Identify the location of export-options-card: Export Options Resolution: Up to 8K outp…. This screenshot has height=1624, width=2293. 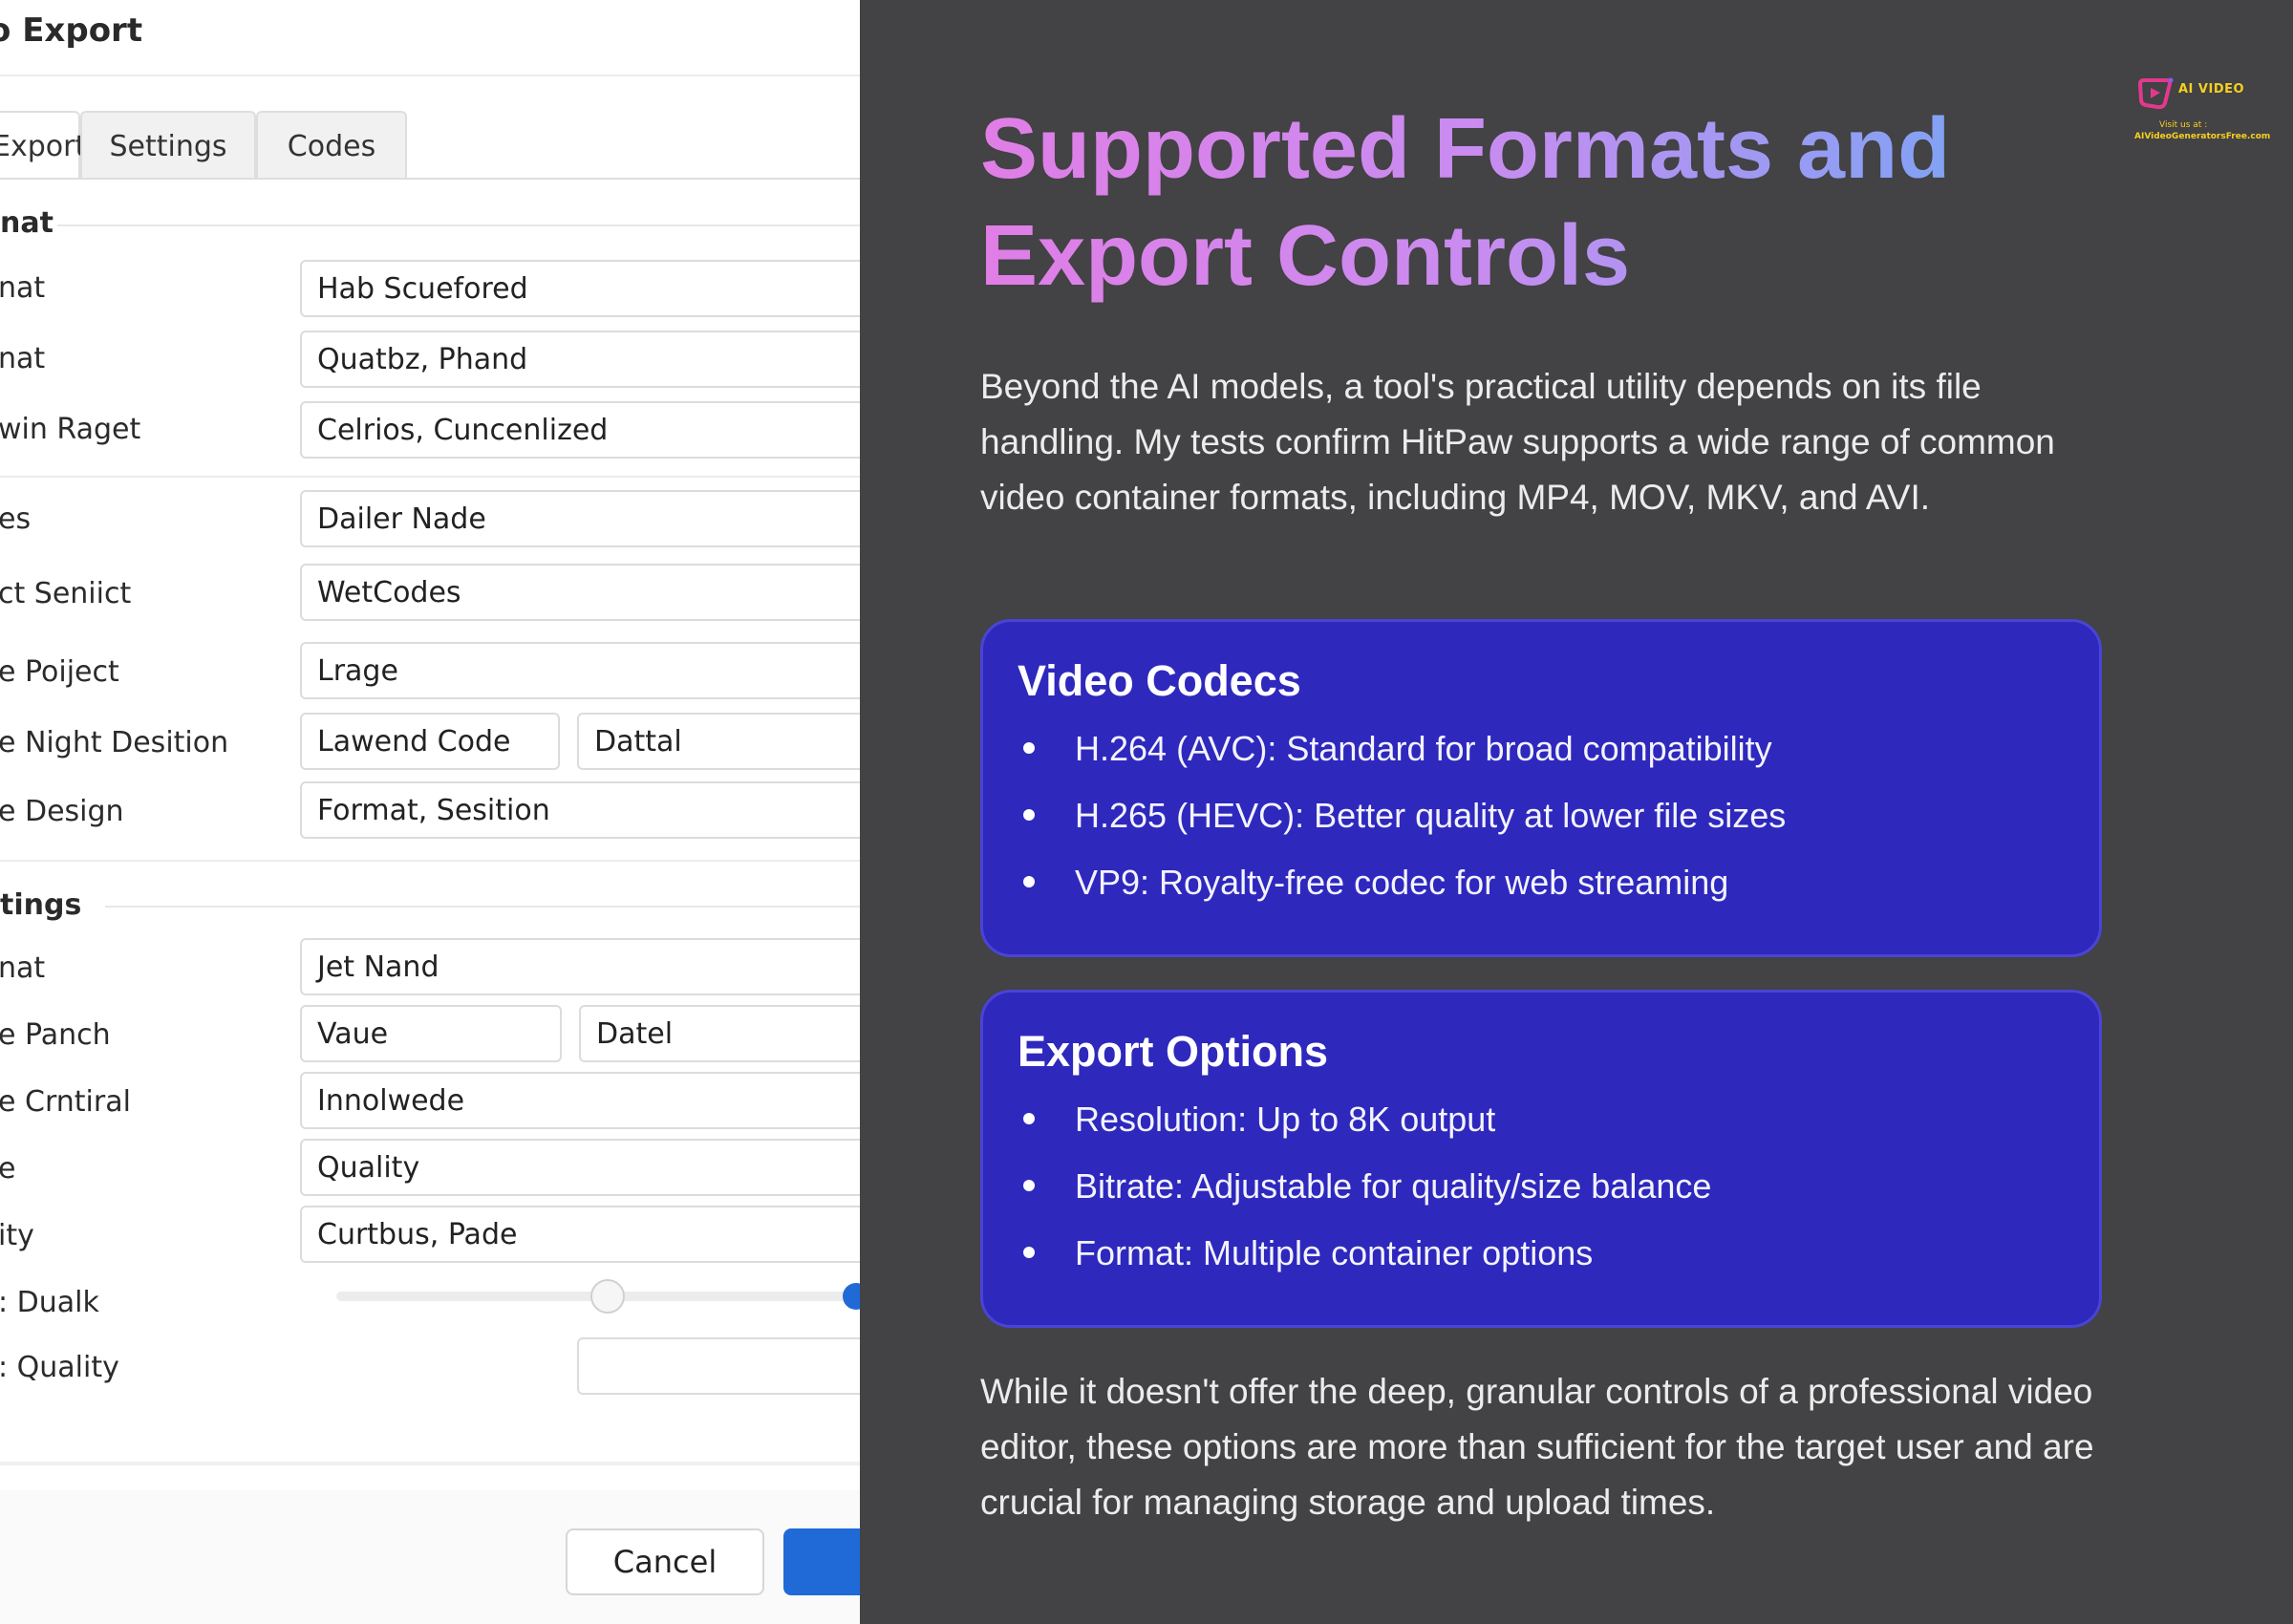
(1541, 1159).